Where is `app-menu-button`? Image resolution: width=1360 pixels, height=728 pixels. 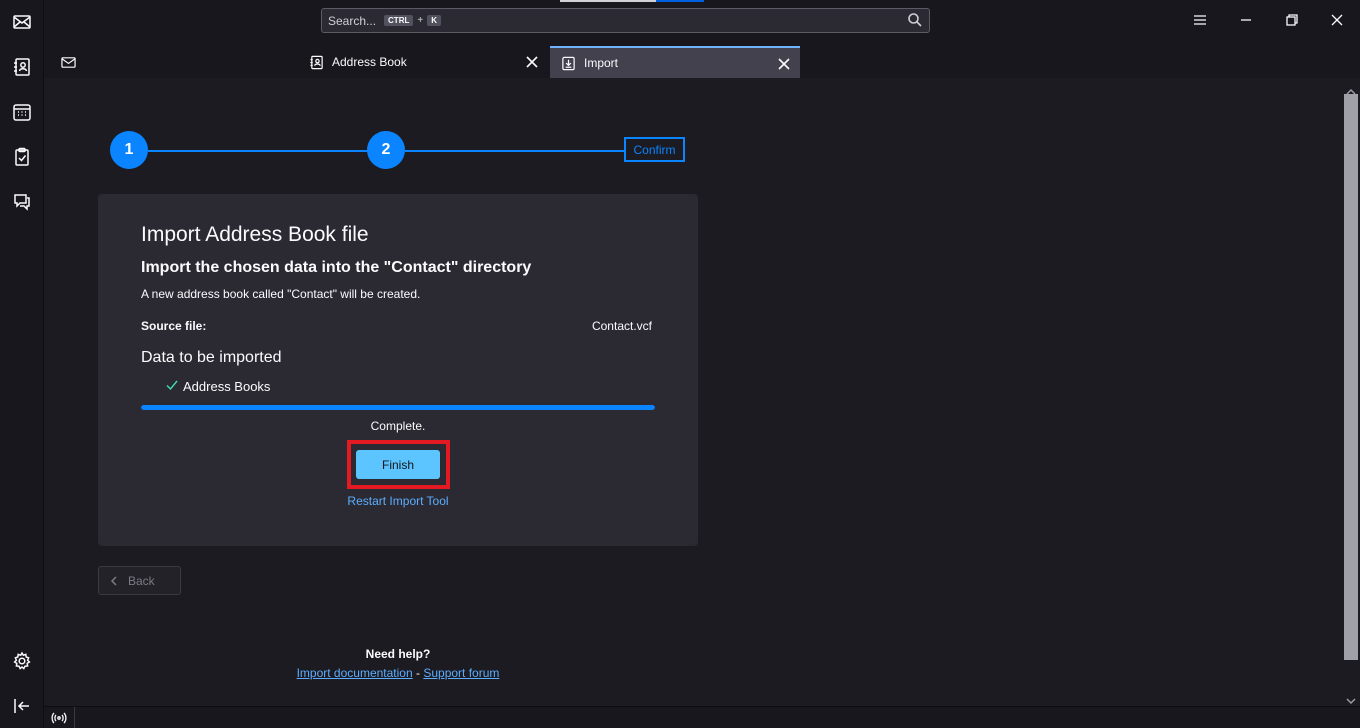 app-menu-button is located at coordinates (1200, 20).